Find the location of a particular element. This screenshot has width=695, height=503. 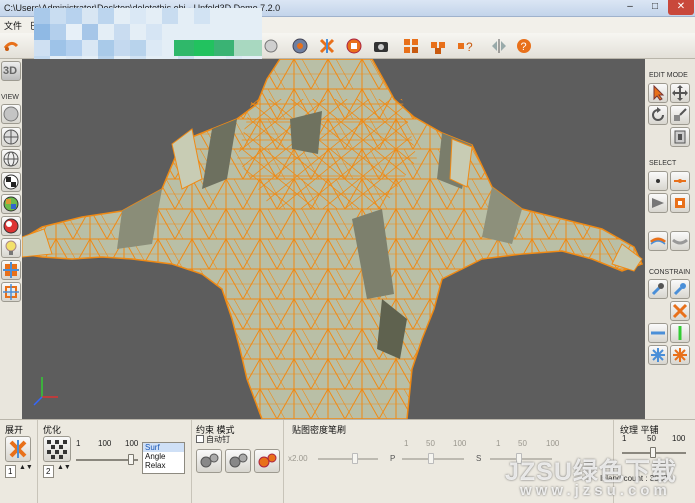

select-cursor-icon is located at coordinates (658, 93).